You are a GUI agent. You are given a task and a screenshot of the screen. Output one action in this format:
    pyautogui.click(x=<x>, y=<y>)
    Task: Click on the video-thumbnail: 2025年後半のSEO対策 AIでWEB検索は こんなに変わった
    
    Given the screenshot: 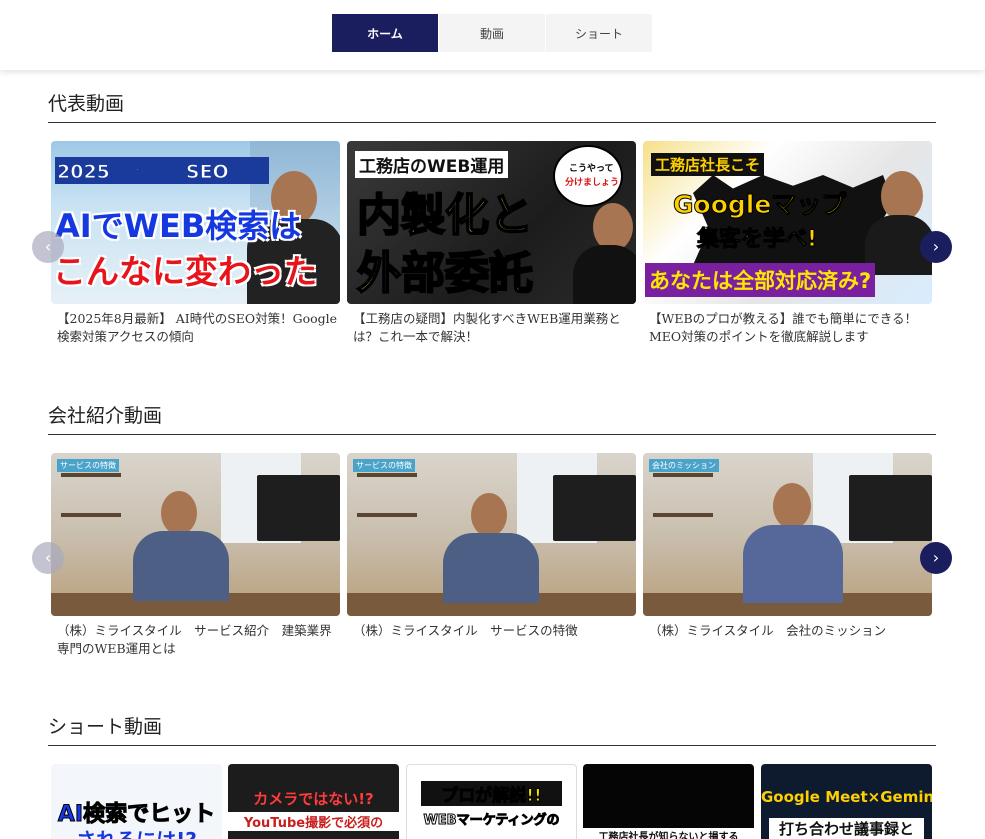 What is the action you would take?
    pyautogui.click(x=195, y=222)
    